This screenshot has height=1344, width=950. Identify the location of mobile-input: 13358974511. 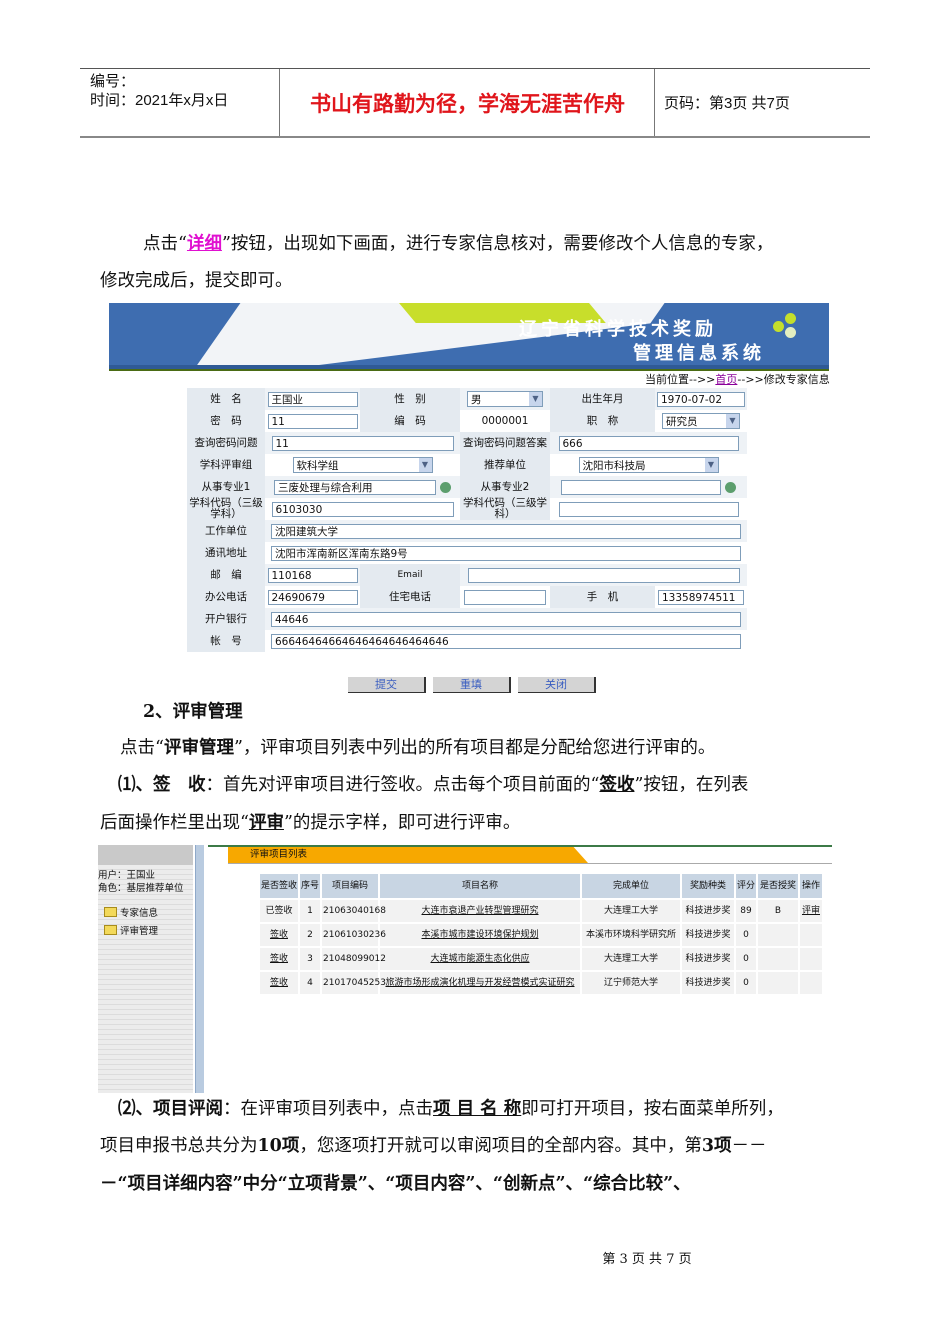
(701, 597).